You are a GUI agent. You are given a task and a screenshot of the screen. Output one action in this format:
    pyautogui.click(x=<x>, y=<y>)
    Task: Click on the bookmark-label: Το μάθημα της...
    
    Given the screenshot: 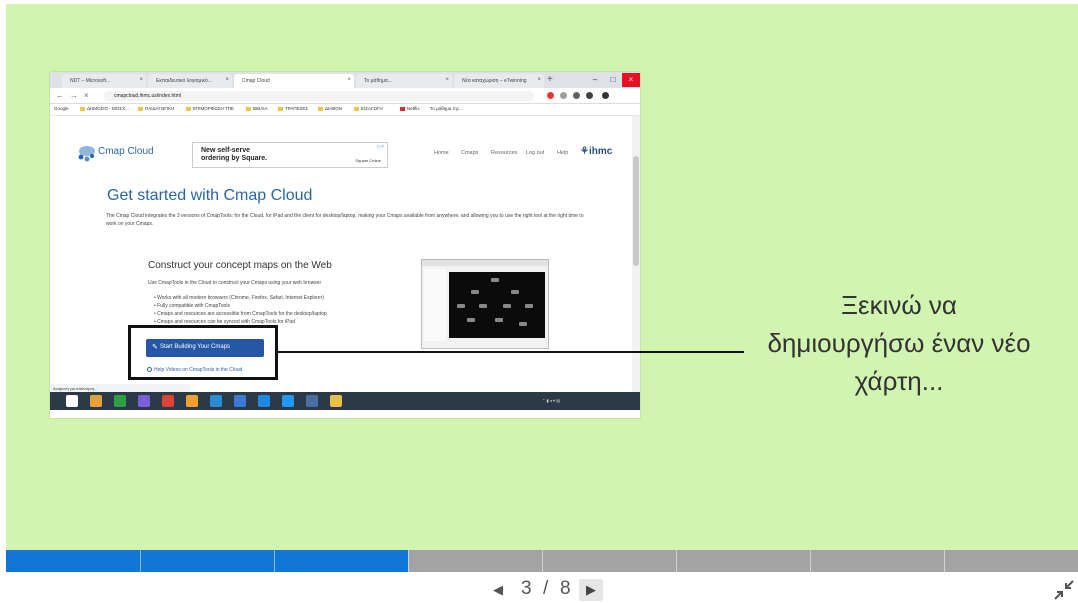 What is the action you would take?
    pyautogui.click(x=446, y=108)
    